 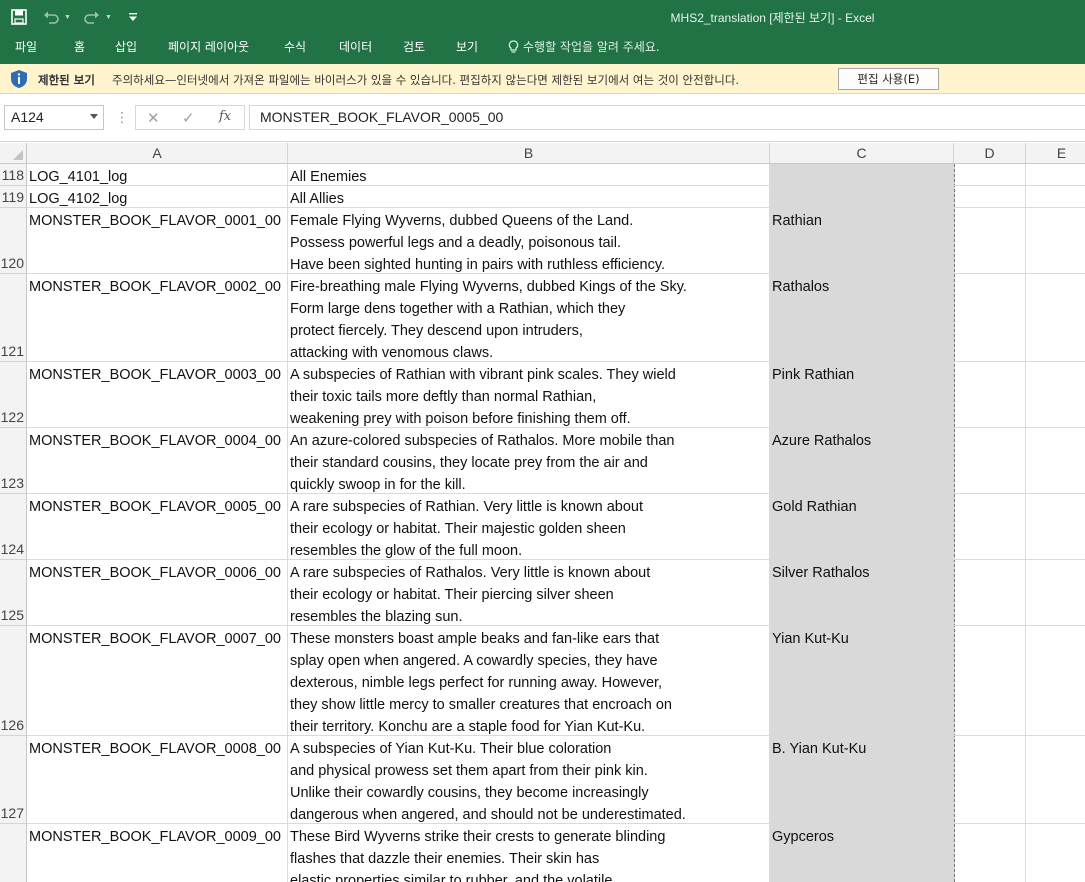 What do you see at coordinates (19, 79) in the screenshot?
I see `shield-info-icon` at bounding box center [19, 79].